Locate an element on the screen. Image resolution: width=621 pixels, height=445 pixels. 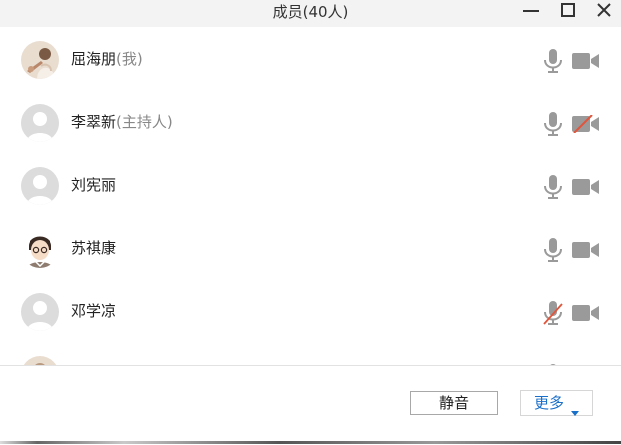
more-button: 更多 is located at coordinates (556, 403).